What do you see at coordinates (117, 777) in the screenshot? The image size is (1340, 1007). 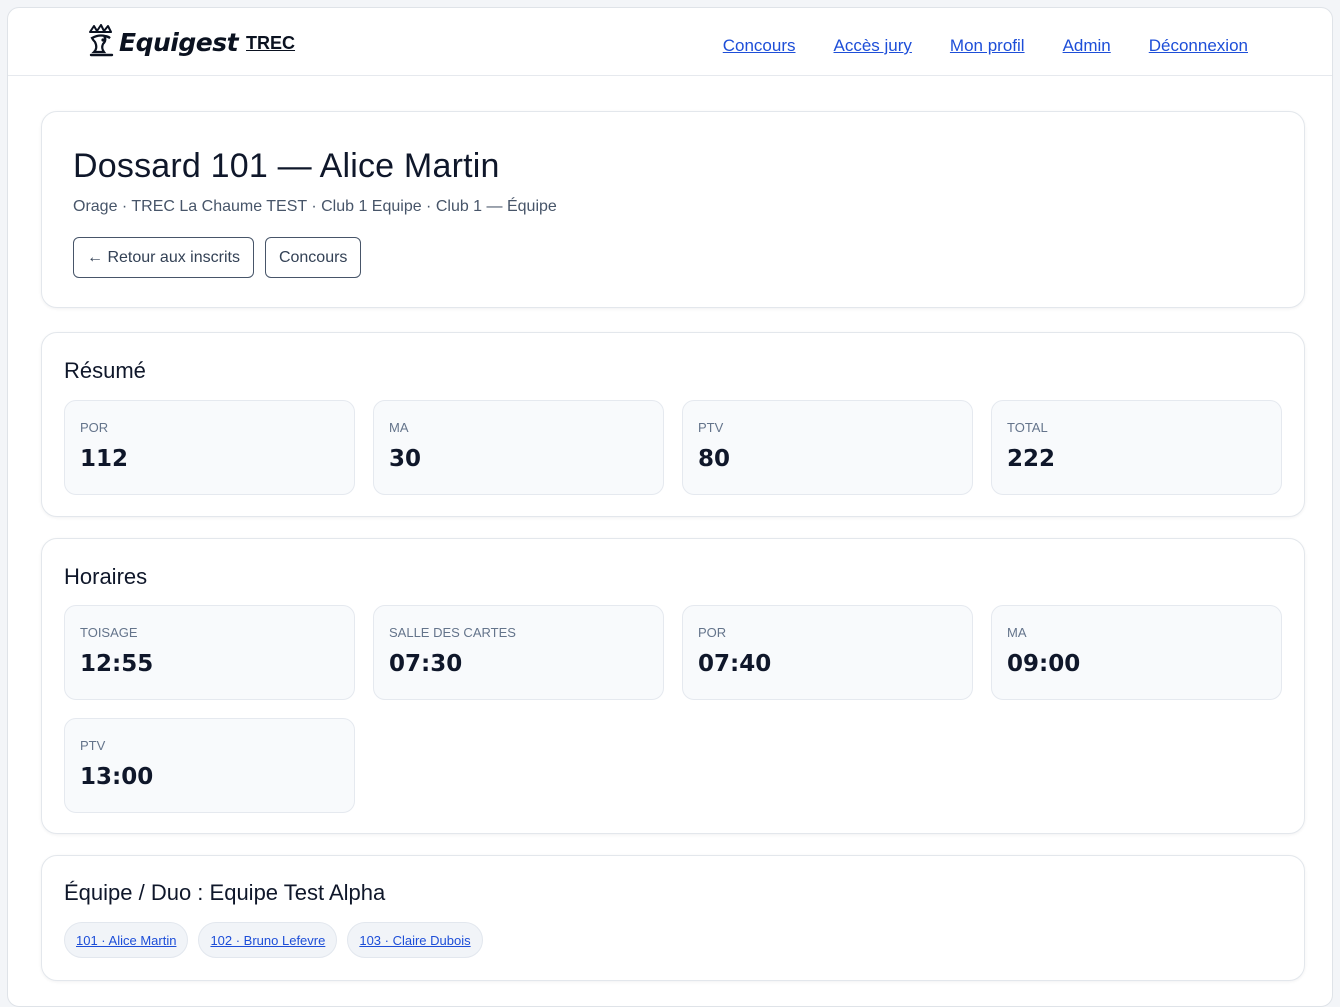 I see `time-value: 13:00` at bounding box center [117, 777].